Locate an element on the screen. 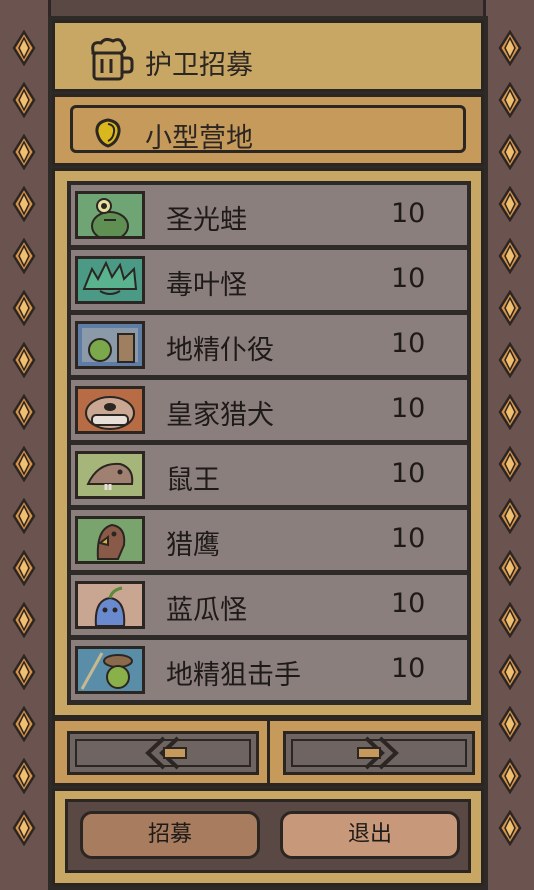  recruit-button: 招募 is located at coordinates (170, 835).